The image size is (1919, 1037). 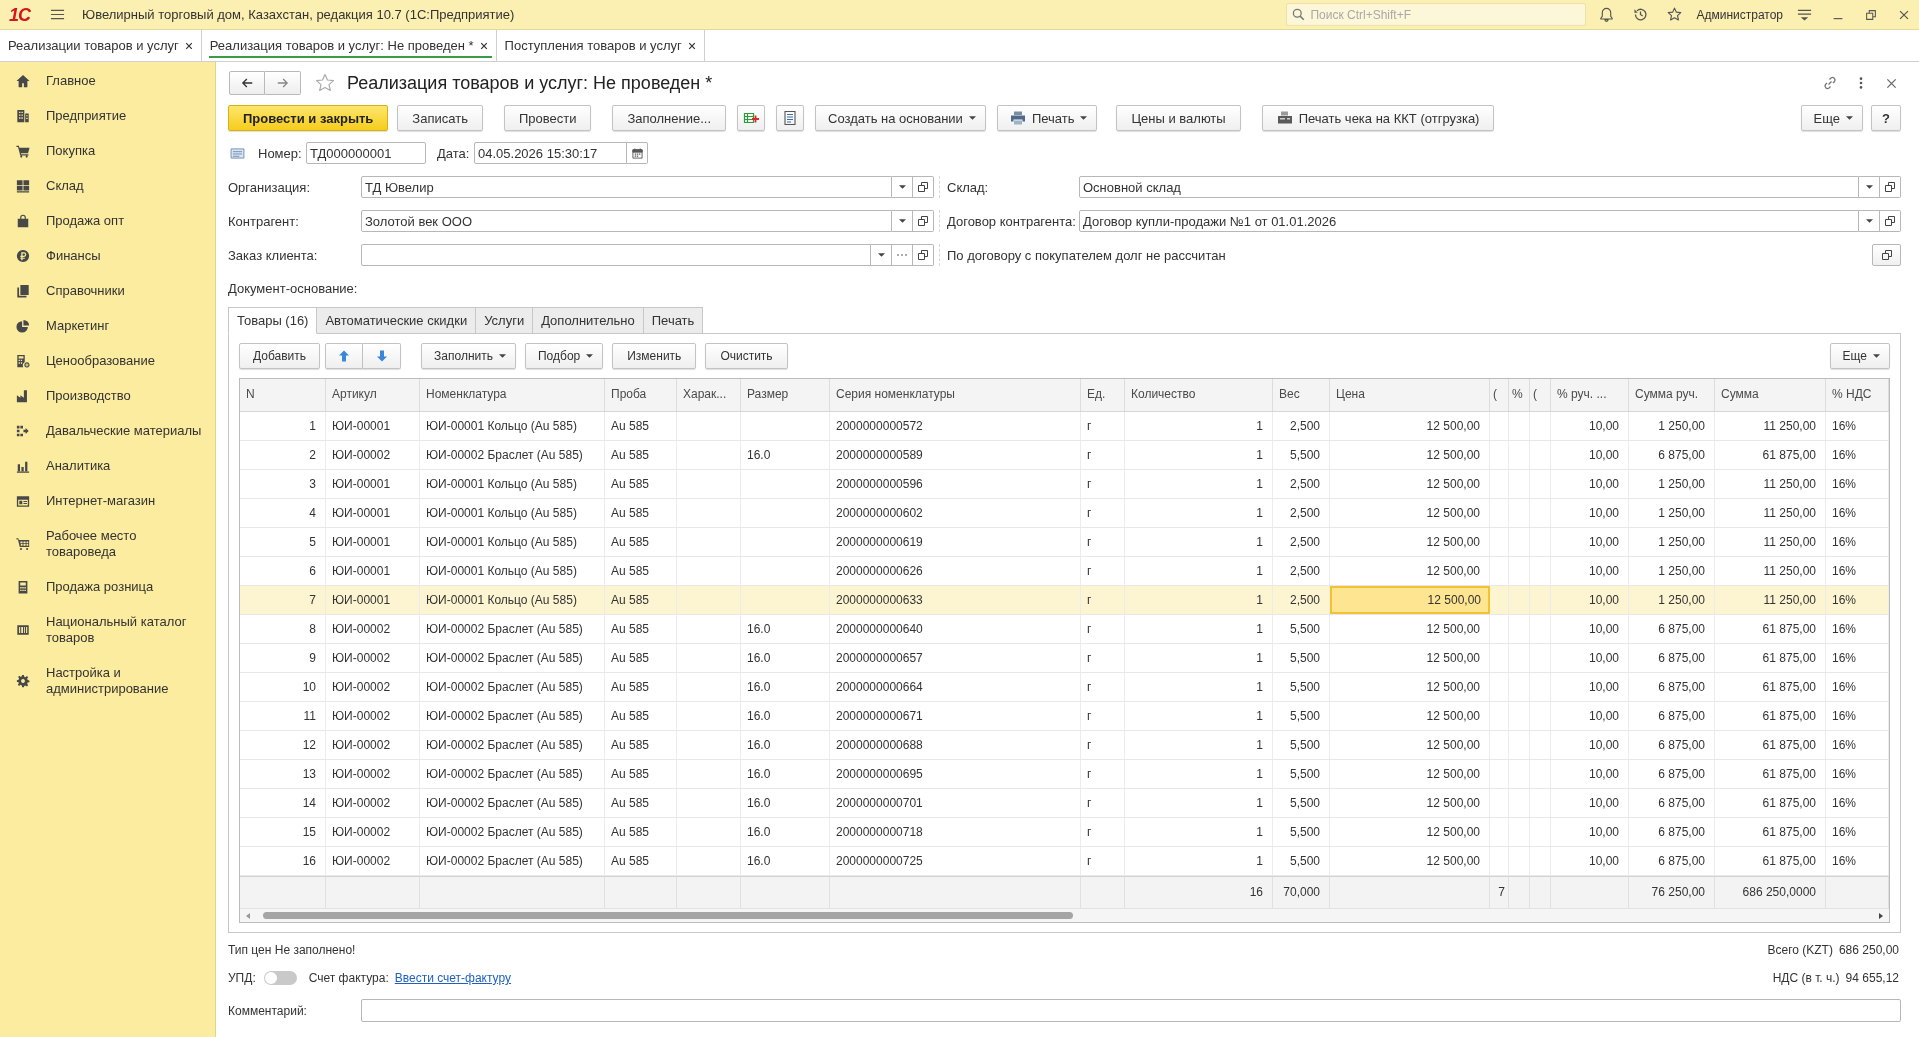 What do you see at coordinates (1830, 83) in the screenshot?
I see `link-icon` at bounding box center [1830, 83].